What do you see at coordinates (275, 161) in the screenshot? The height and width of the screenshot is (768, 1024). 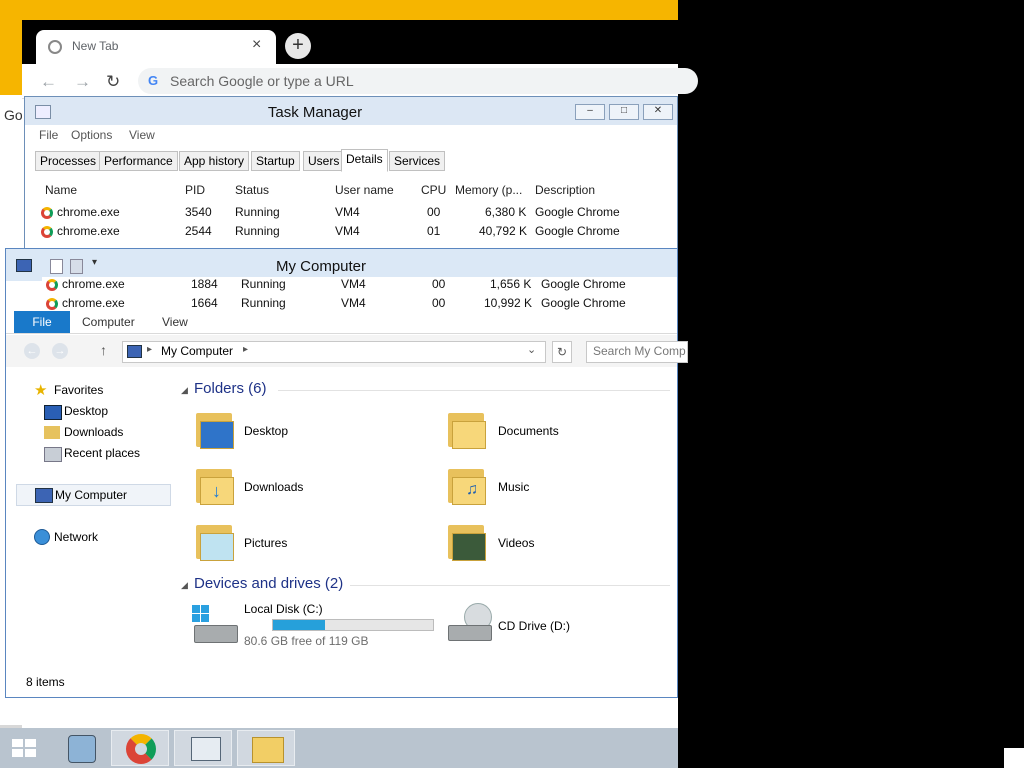 I see `tab-startup: Startup` at bounding box center [275, 161].